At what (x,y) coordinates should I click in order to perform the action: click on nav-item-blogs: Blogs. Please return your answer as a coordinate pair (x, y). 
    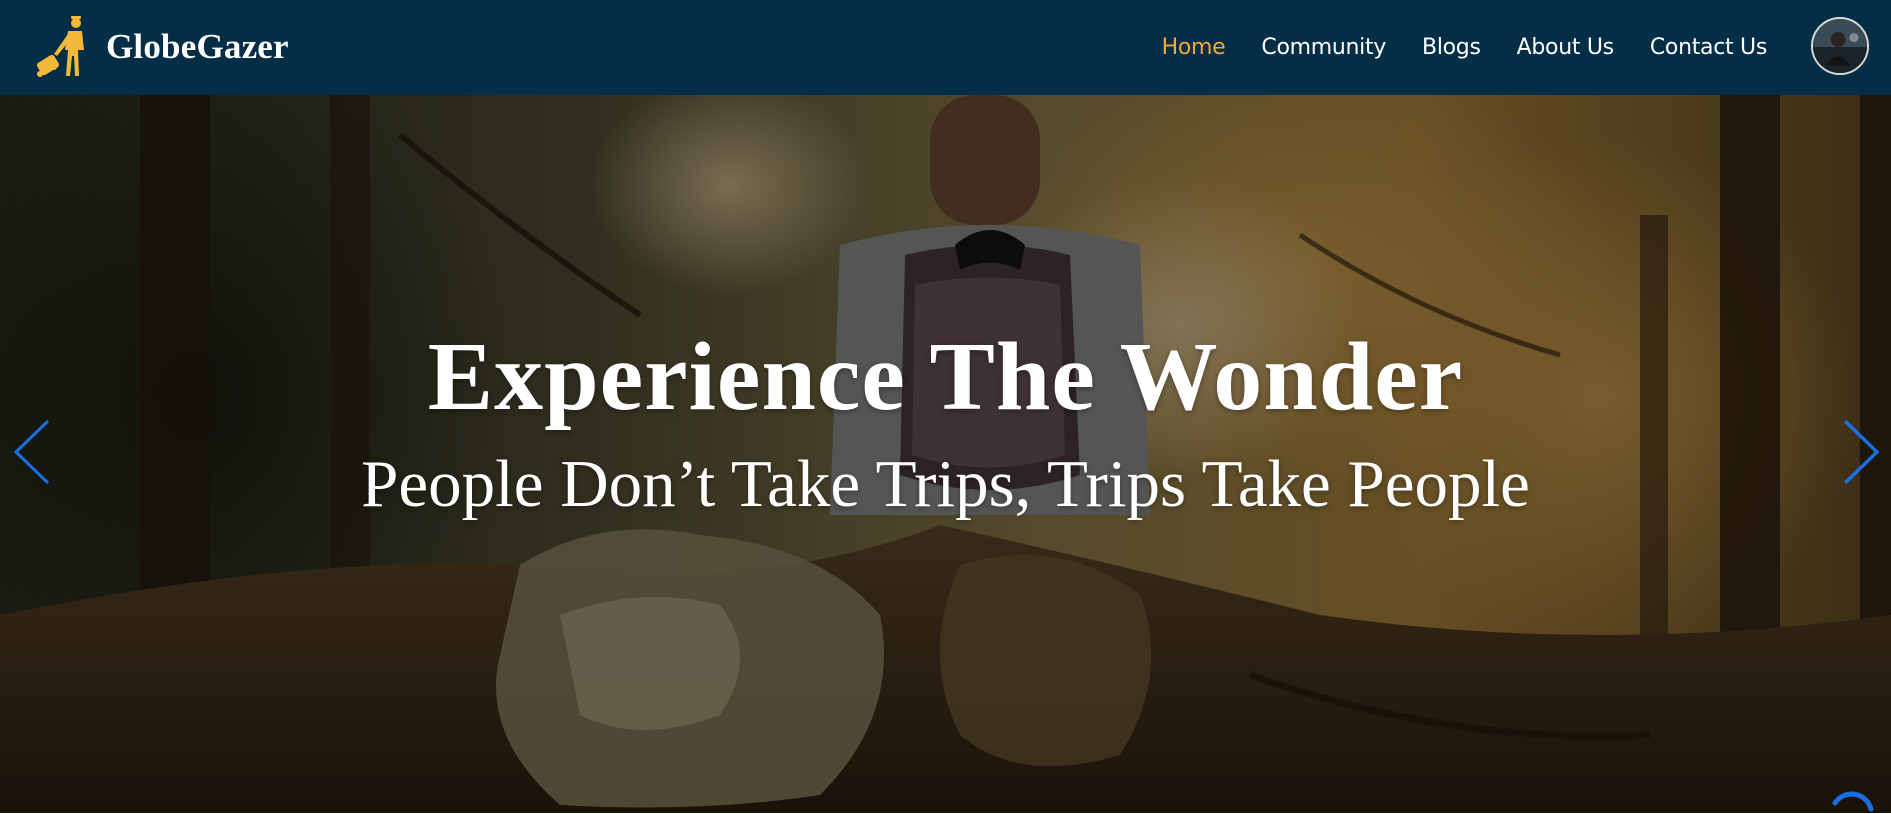
    Looking at the image, I should click on (1451, 47).